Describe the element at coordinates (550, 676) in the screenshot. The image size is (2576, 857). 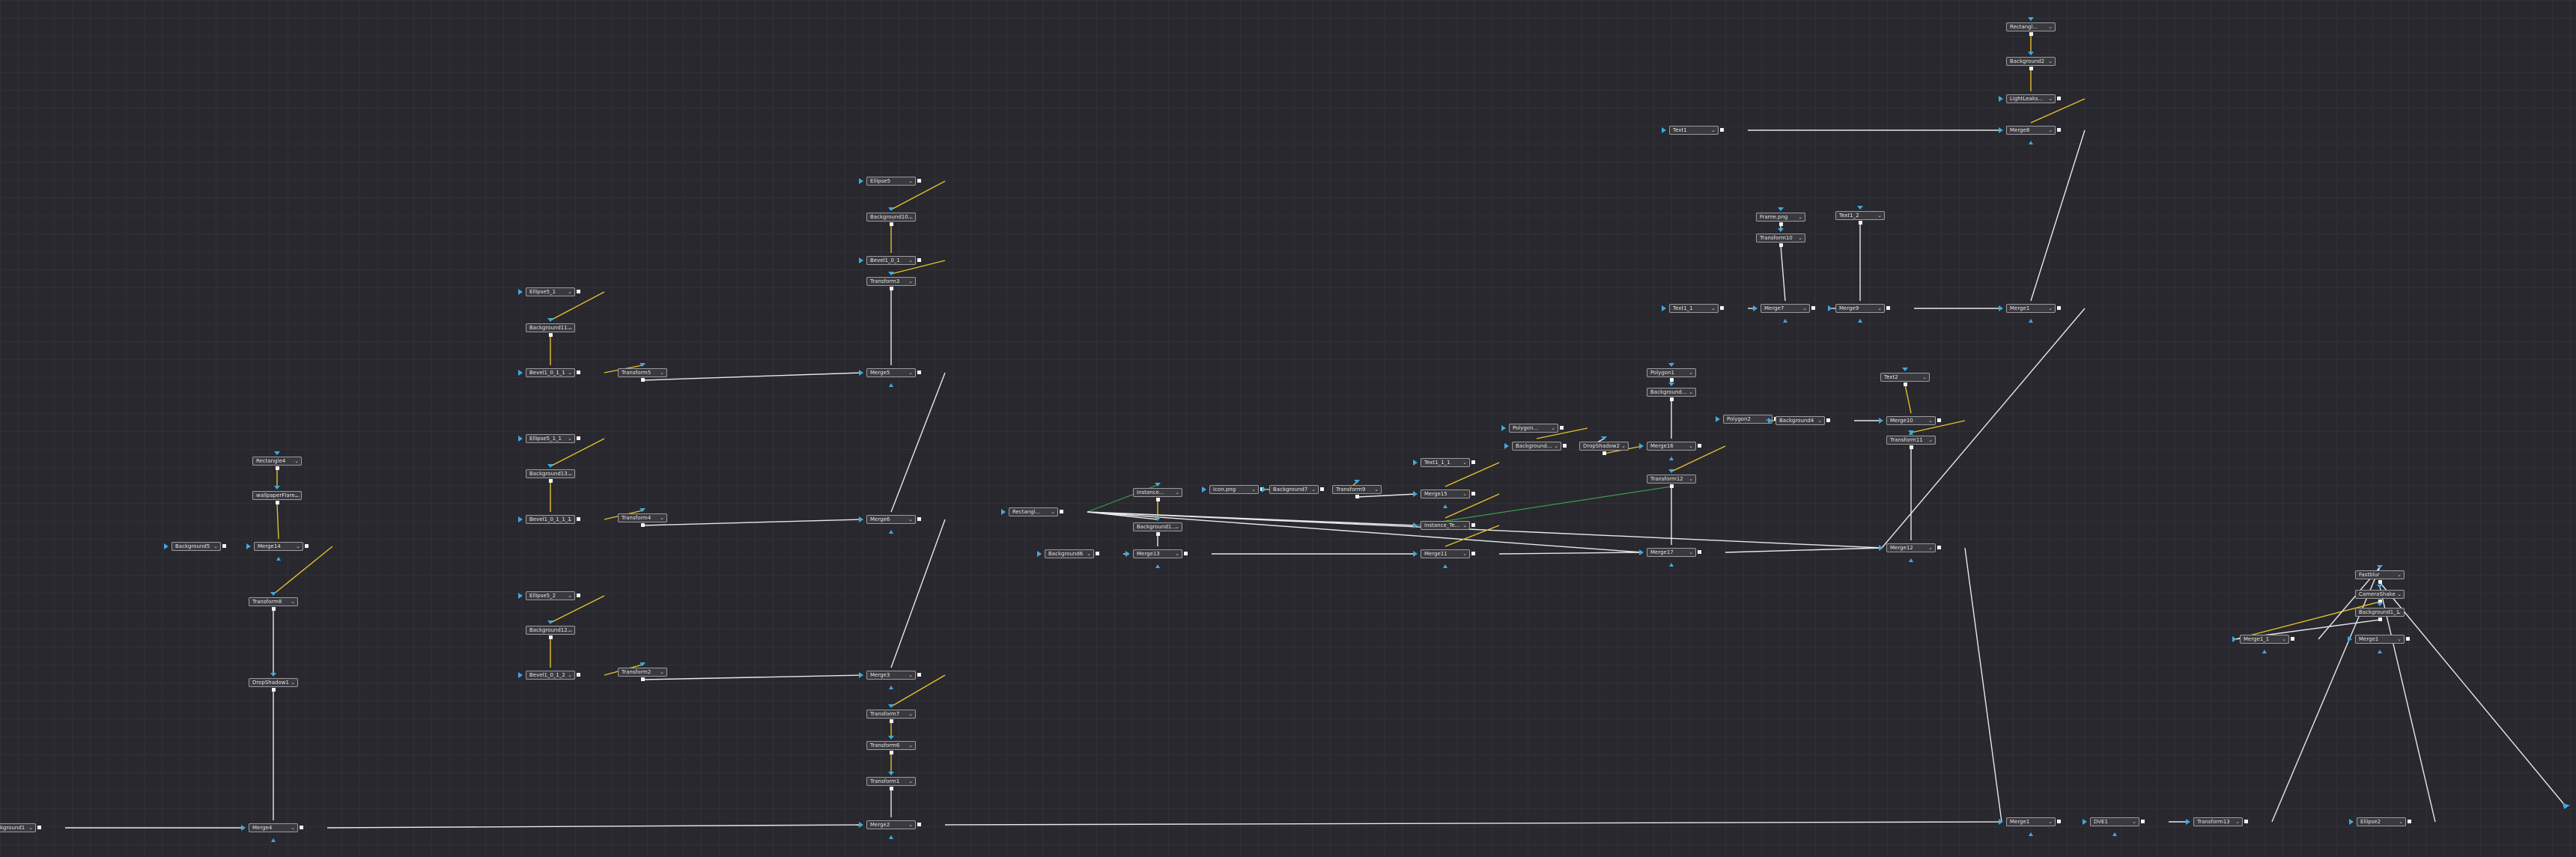
I see `node-bevel1-0-1-2: Bevel1_0_1_2 ⌄` at that location.